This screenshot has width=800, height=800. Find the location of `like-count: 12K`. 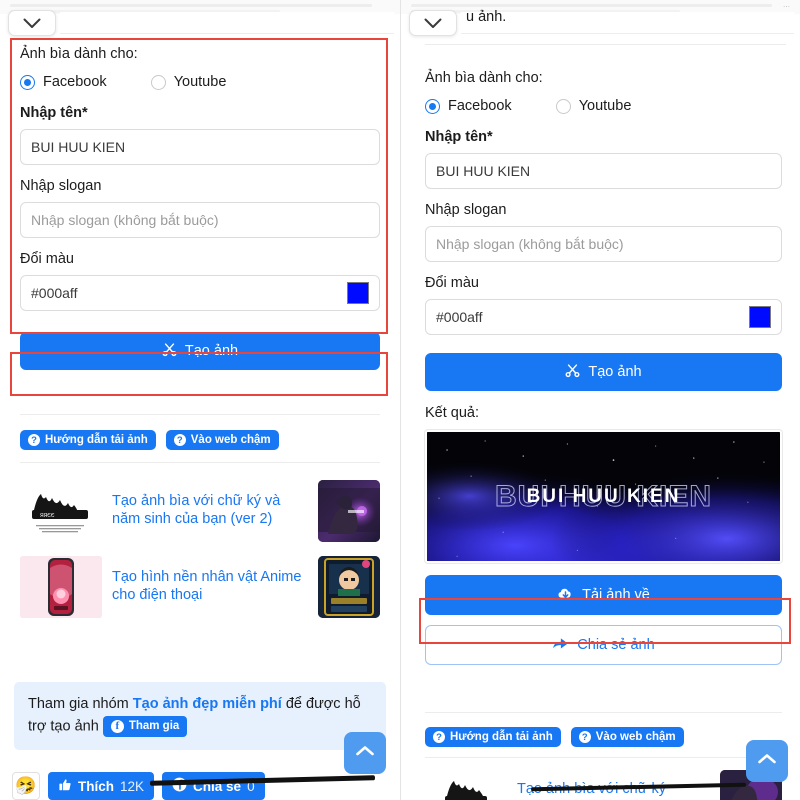

like-count: 12K is located at coordinates (132, 786).